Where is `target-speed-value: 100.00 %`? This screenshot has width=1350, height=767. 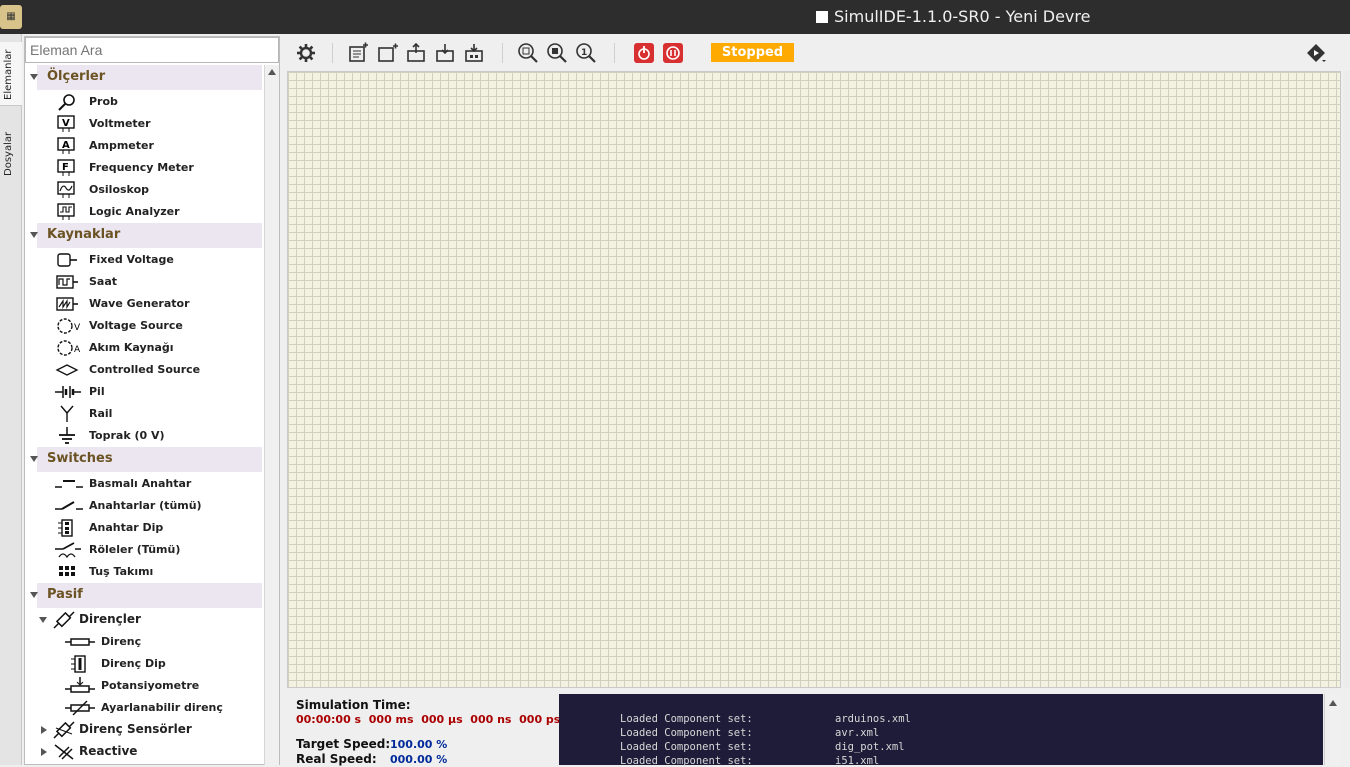
target-speed-value: 100.00 % is located at coordinates (419, 744).